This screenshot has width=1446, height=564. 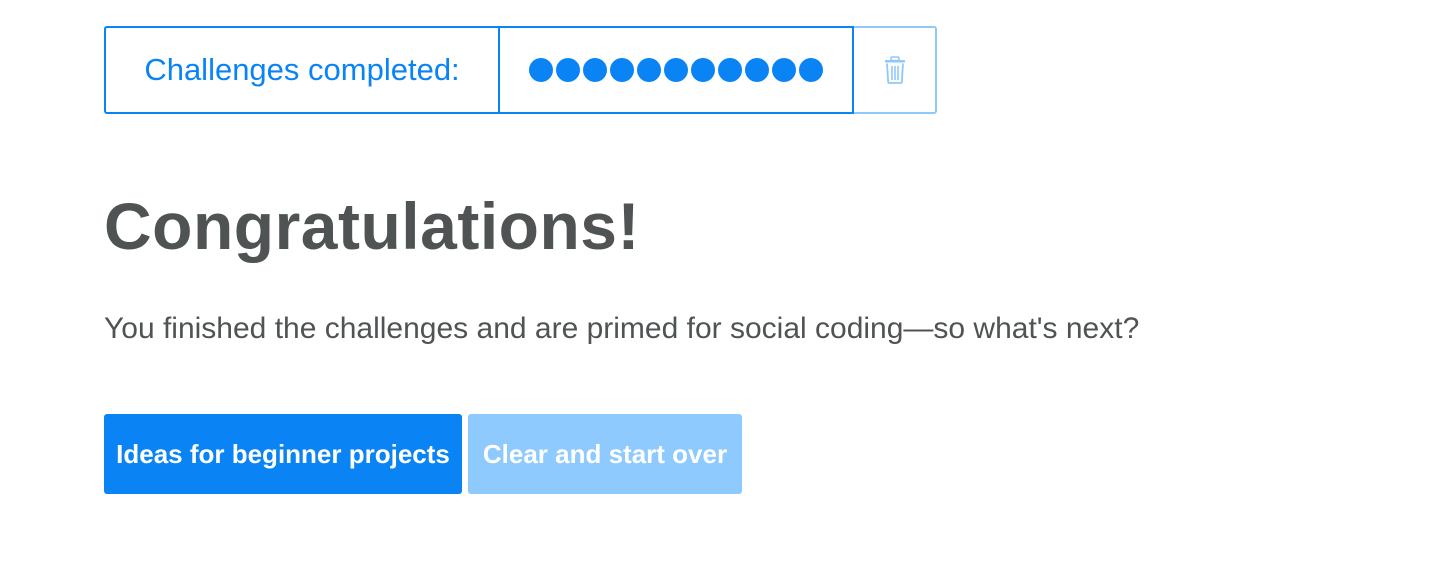 I want to click on progress-dots, so click(x=676, y=70).